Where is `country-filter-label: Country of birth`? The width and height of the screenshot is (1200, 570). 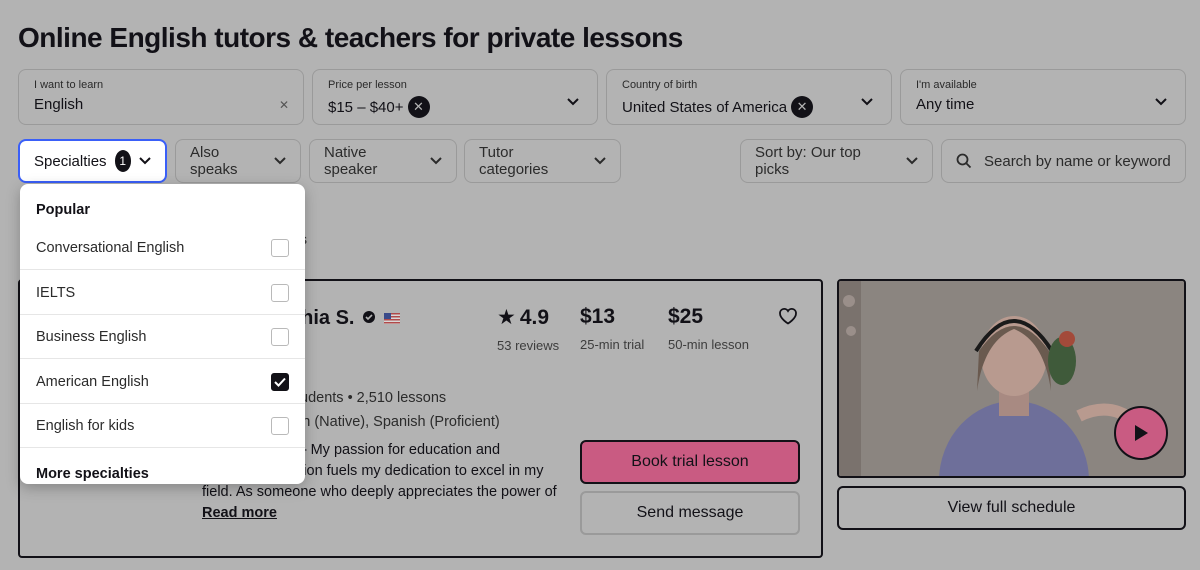
country-filter-label: Country of birth is located at coordinates (660, 85).